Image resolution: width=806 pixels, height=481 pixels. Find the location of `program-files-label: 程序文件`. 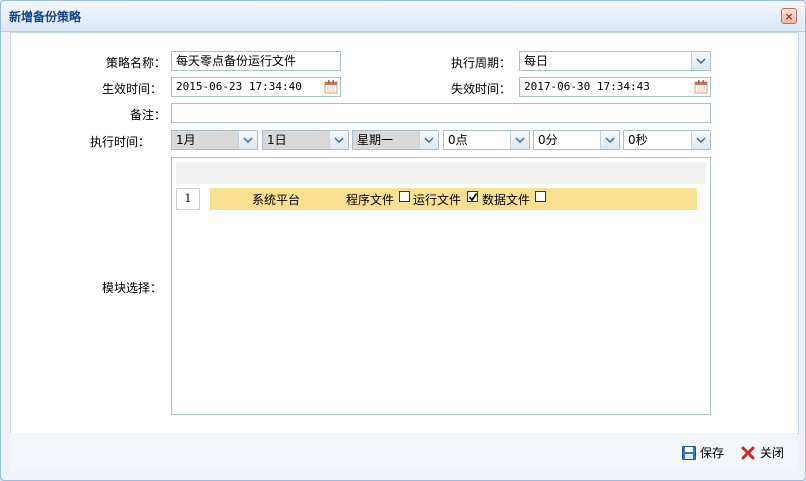

program-files-label: 程序文件 is located at coordinates (370, 200).